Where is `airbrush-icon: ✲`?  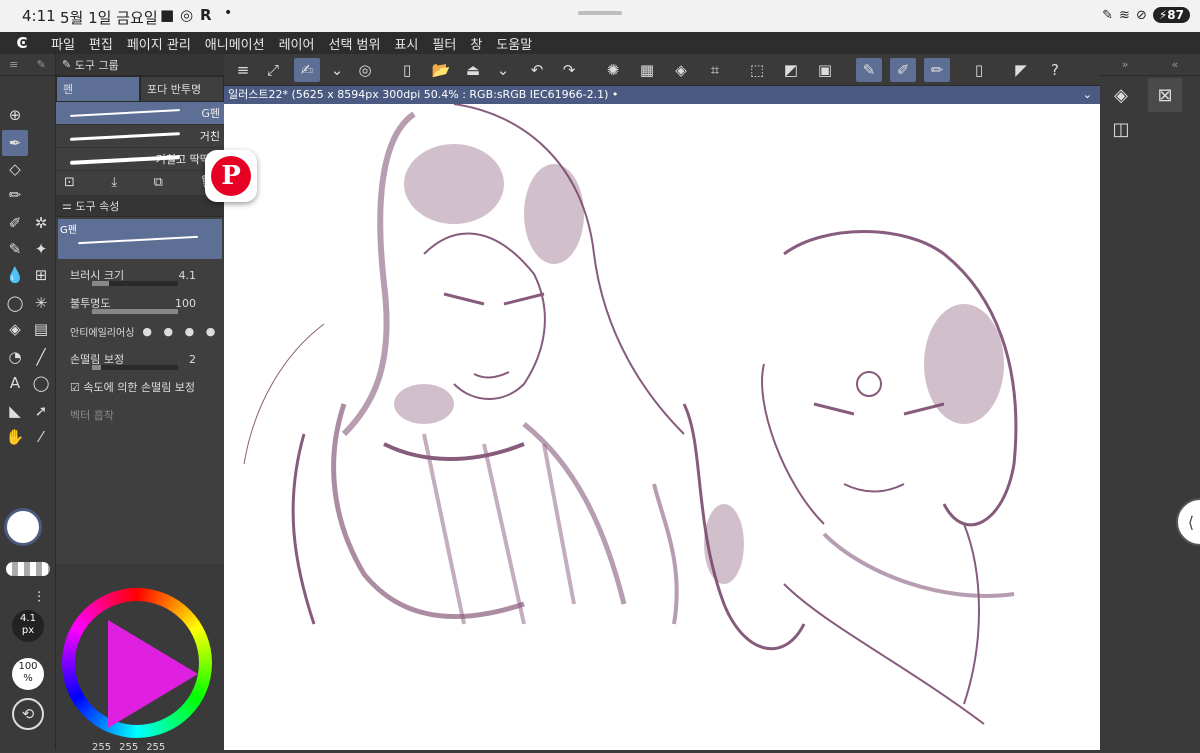
airbrush-icon: ✲ is located at coordinates (41, 223).